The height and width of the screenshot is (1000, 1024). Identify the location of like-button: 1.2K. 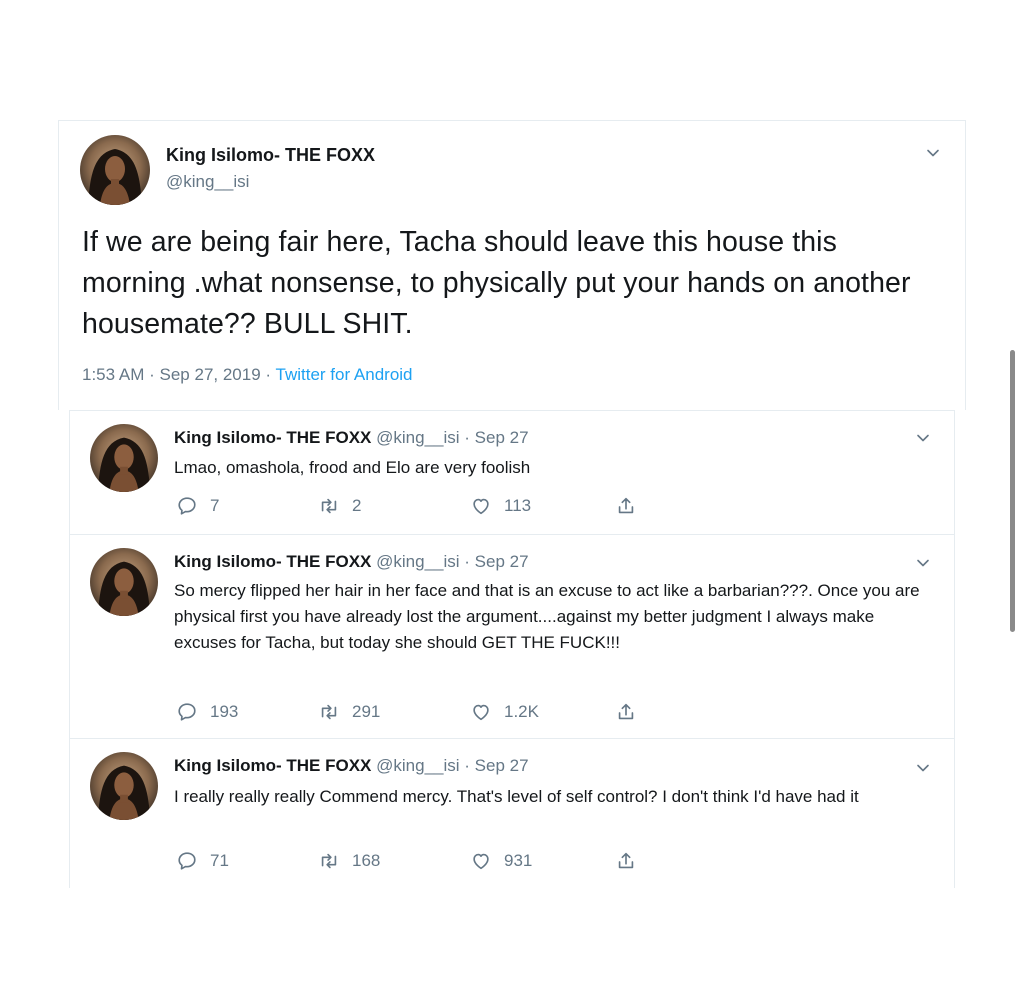
(504, 712).